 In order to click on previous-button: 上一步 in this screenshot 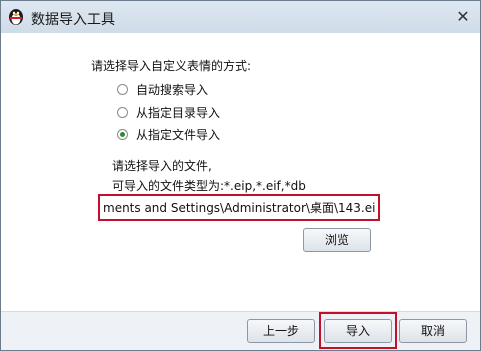, I will do `click(281, 331)`.